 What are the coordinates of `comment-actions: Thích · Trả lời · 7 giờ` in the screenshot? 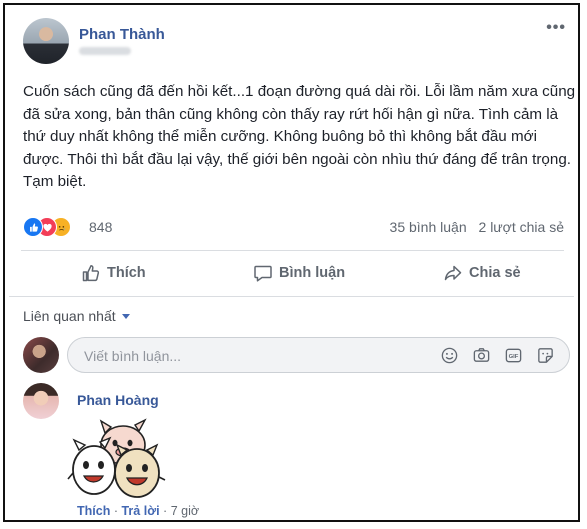 It's located at (138, 511).